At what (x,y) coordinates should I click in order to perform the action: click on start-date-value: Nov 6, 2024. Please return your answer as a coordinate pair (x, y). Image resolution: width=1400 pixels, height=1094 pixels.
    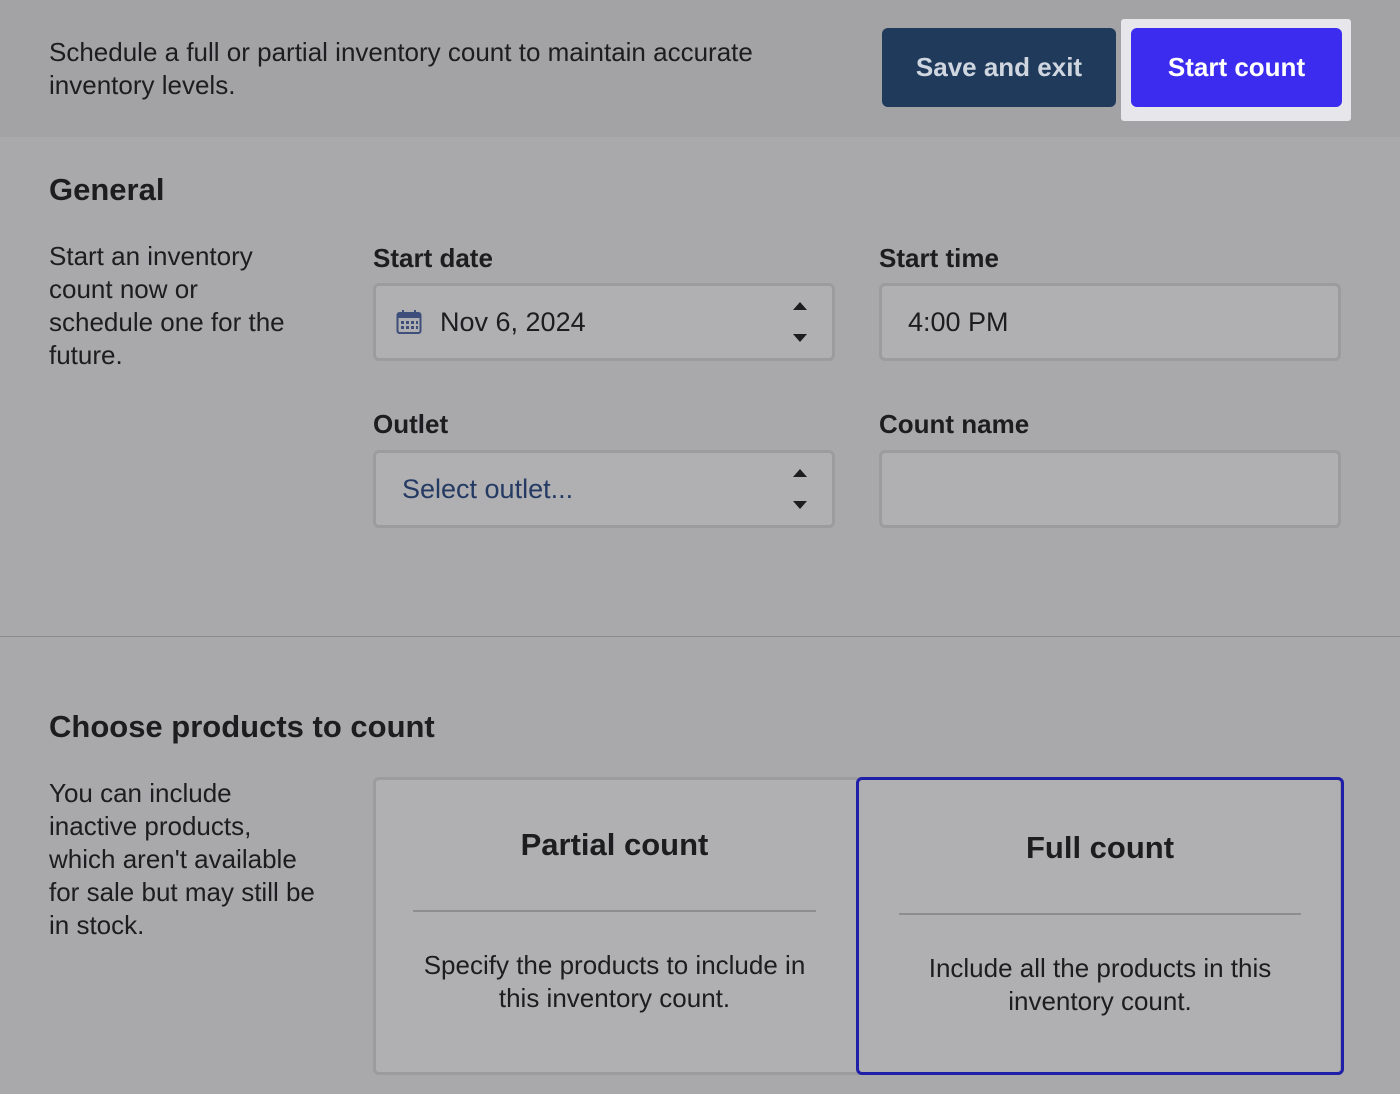
    Looking at the image, I should click on (513, 321).